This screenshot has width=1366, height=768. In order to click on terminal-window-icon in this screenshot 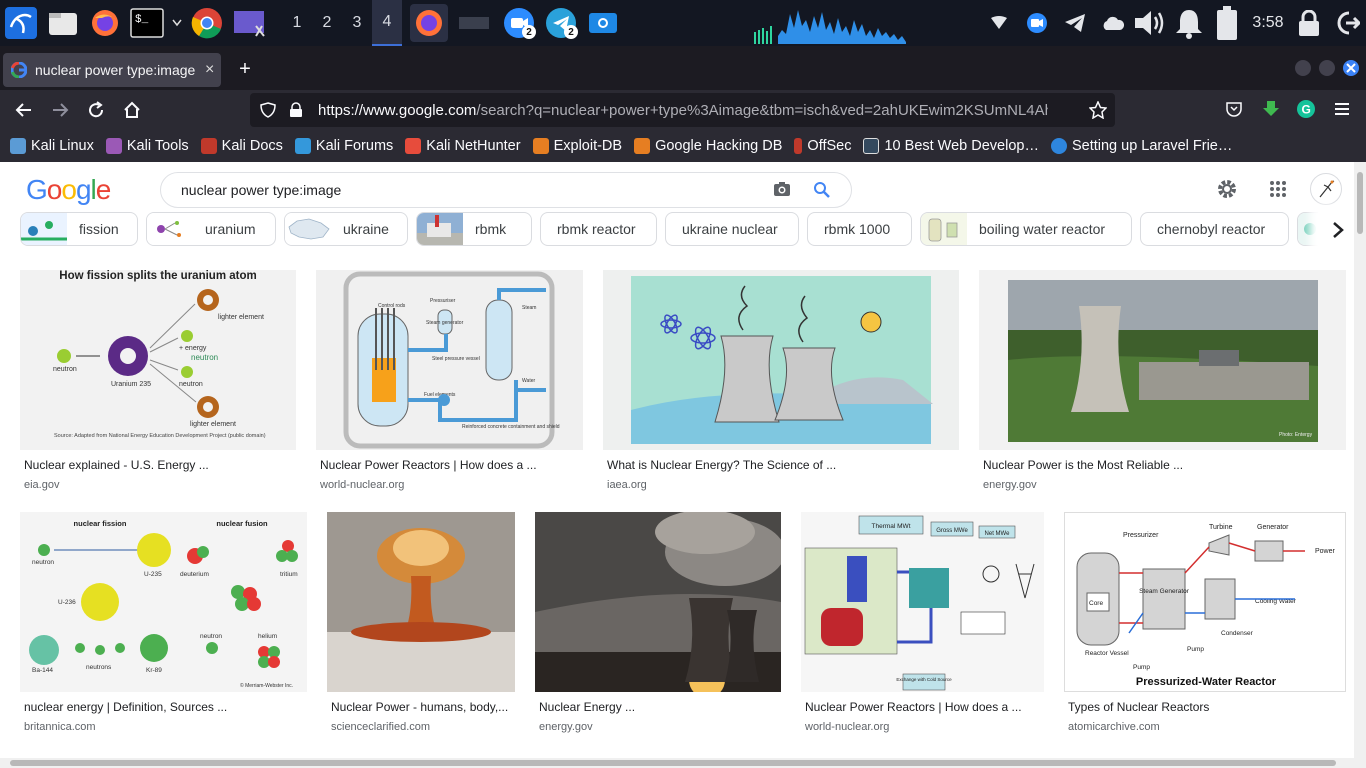, I will do `click(474, 23)`.